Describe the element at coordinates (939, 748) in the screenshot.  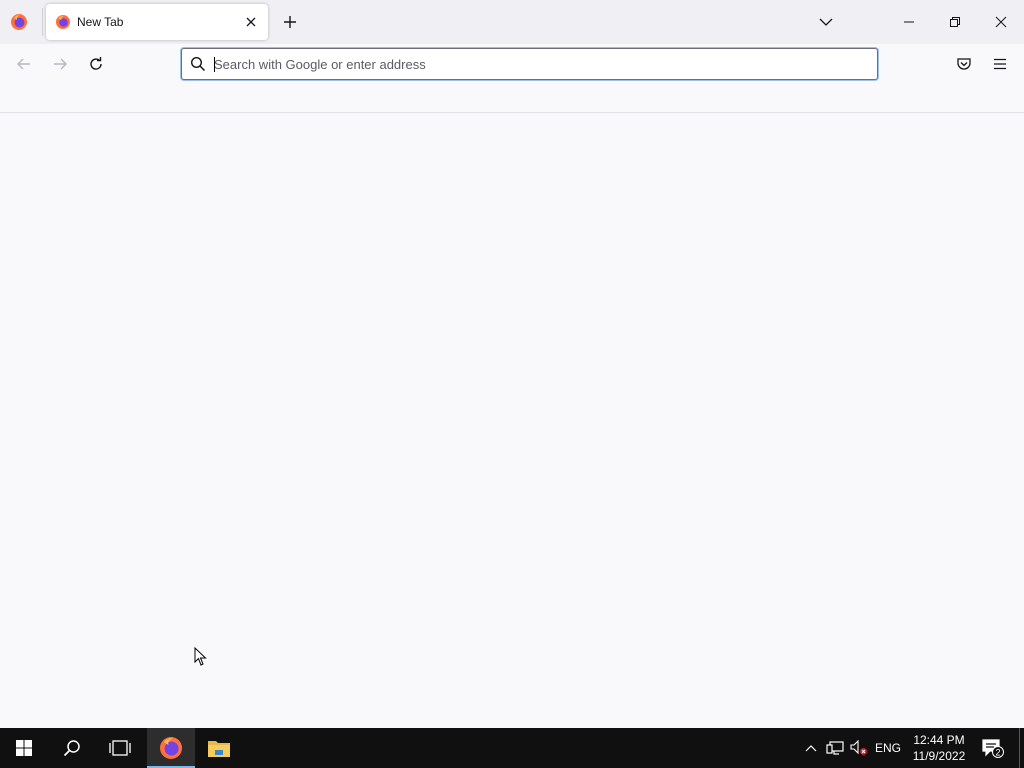
I see `clock-button: 12:44 PM 11/9/2022` at that location.